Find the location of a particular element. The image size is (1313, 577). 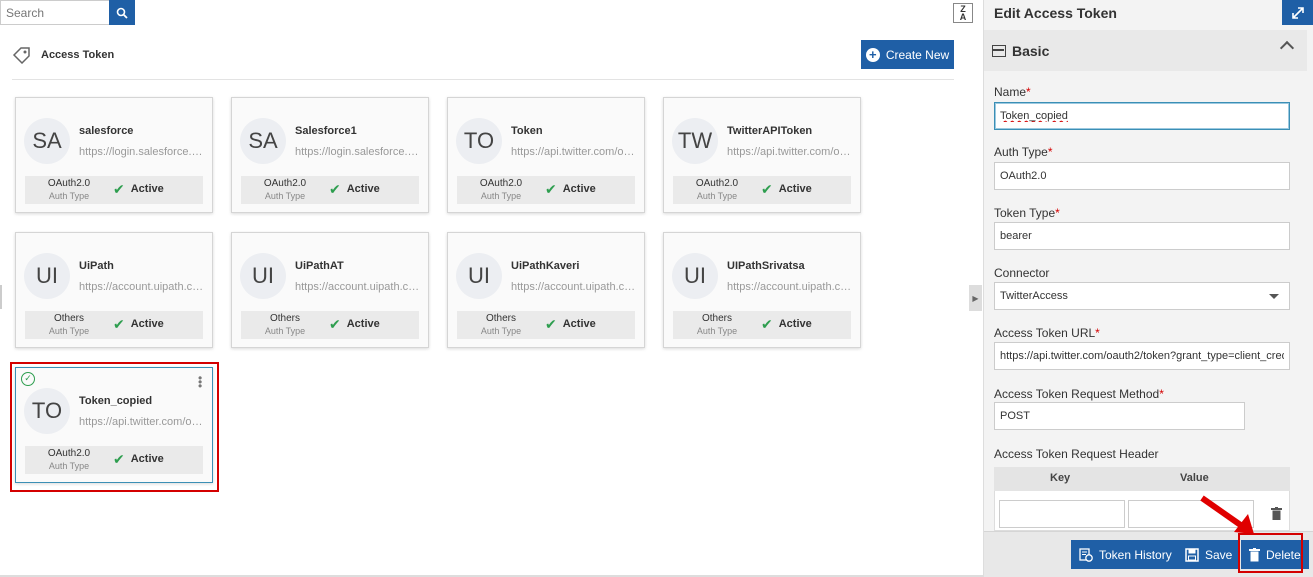

avatar: TO is located at coordinates (479, 141).